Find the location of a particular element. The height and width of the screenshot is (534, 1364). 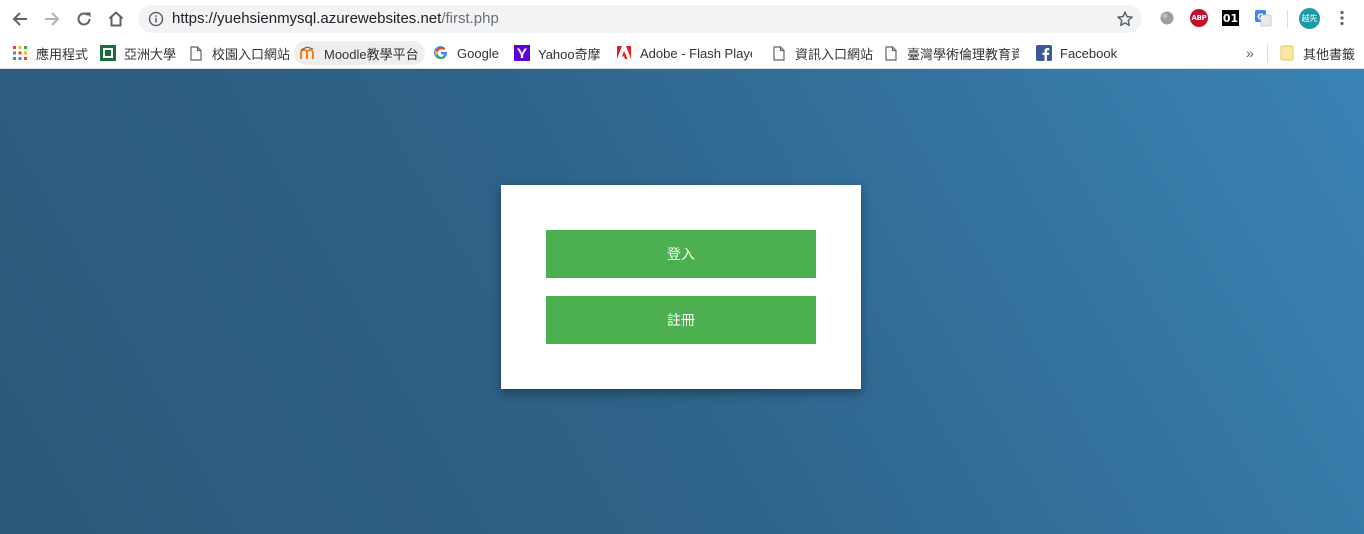

register-button: 註冊 is located at coordinates (681, 320).